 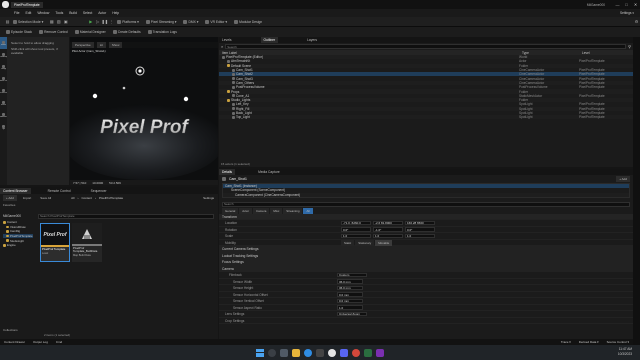 I want to click on vr-editor-dropdown: VR Editor ▾, so click(x=216, y=22).